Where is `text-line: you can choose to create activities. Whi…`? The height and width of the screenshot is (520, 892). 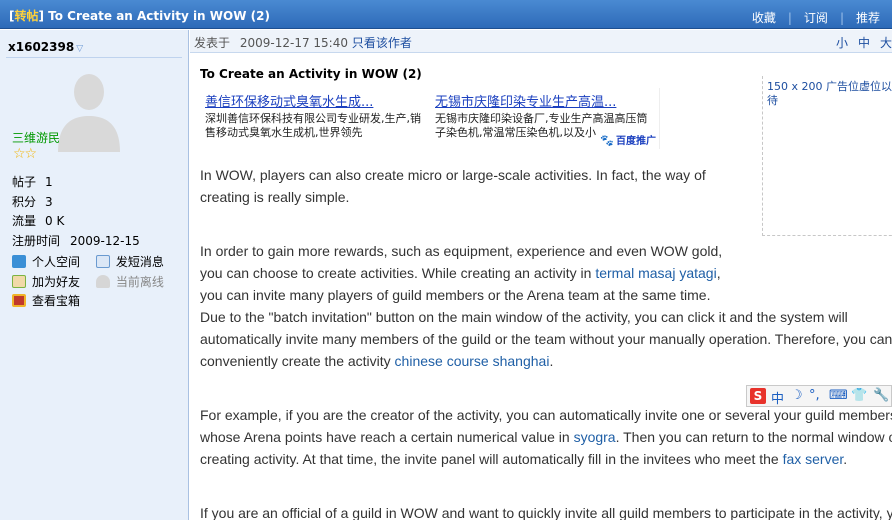
text-line: you can choose to create activities. Whi… is located at coordinates (546, 273).